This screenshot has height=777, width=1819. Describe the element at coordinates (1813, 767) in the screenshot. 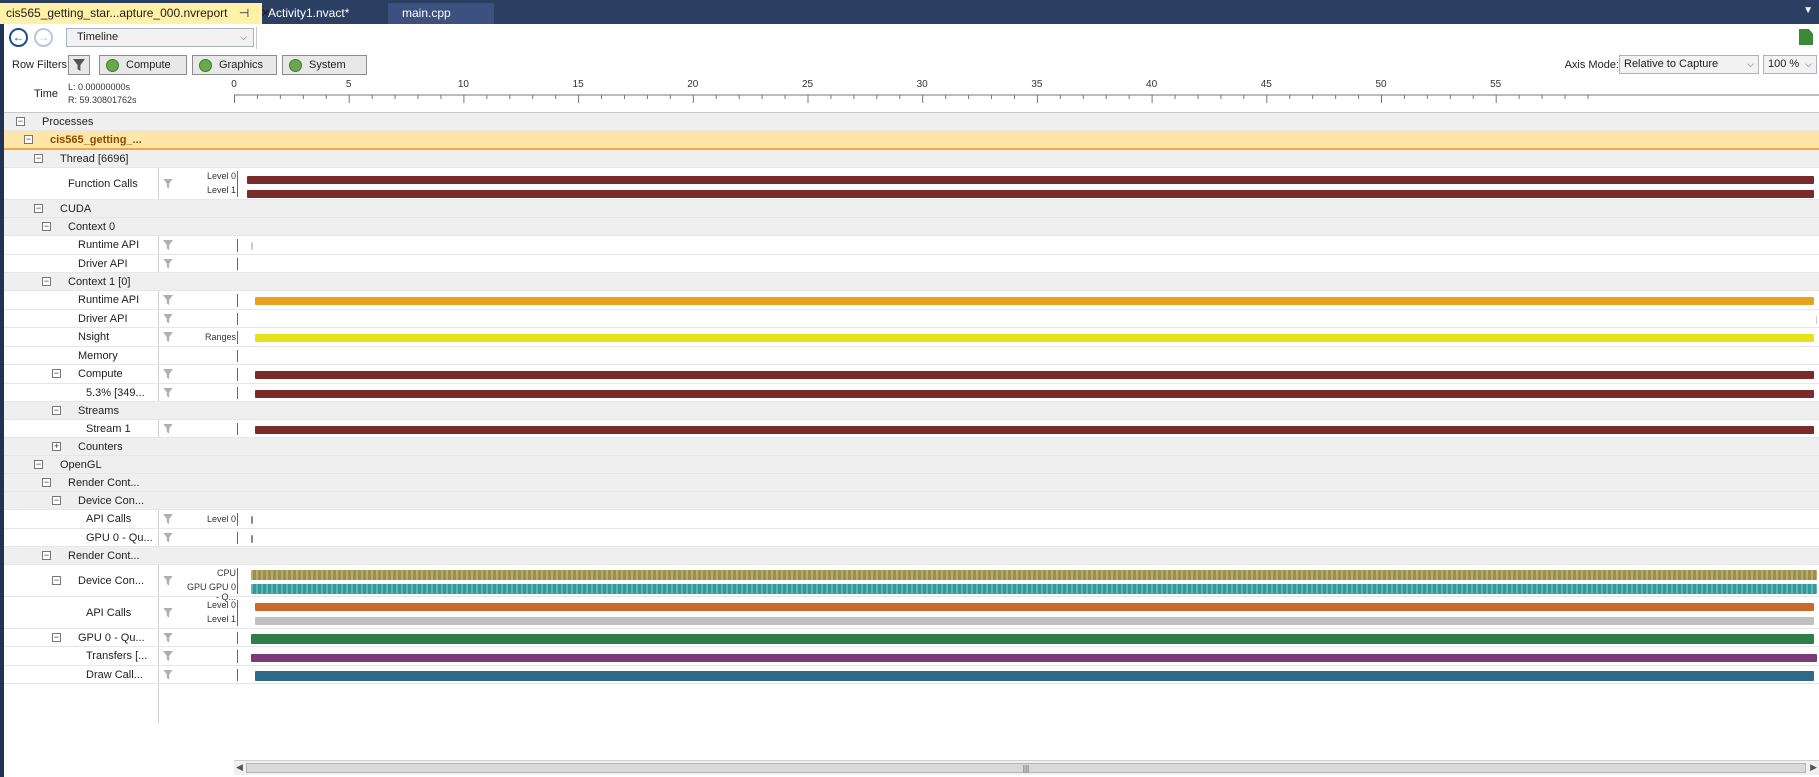

I see `scroll-right-icon: ▶` at that location.